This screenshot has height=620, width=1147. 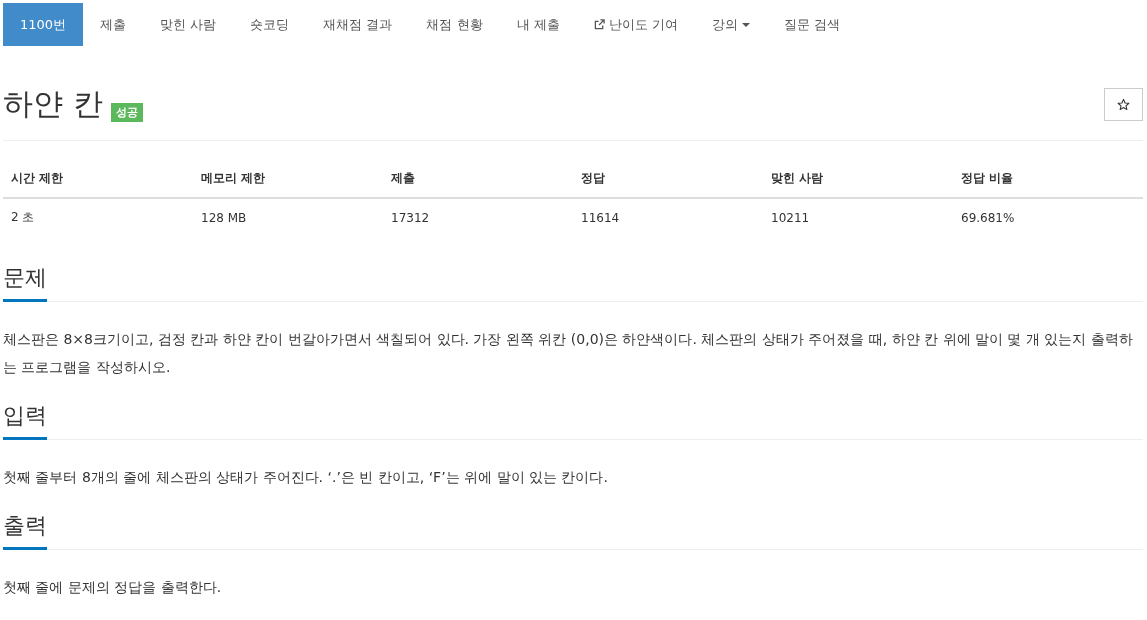 What do you see at coordinates (668, 217) in the screenshot?
I see `table-cell: 11614` at bounding box center [668, 217].